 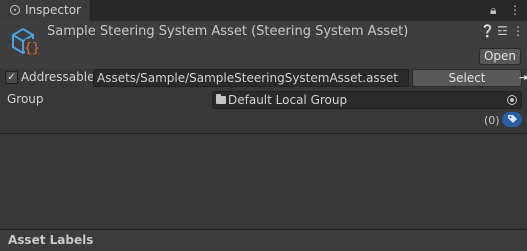 I want to click on info-icon, so click(x=15, y=10).